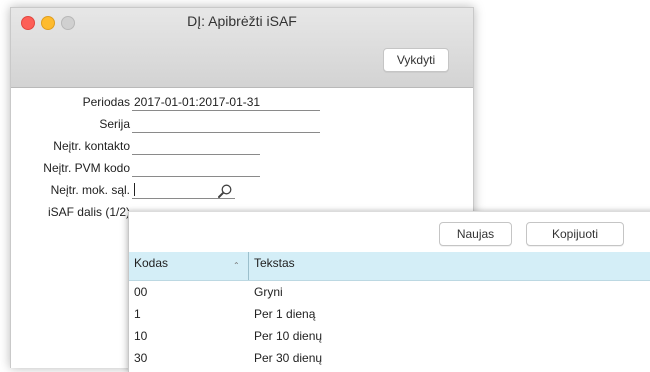 The image size is (650, 372). What do you see at coordinates (475, 234) in the screenshot?
I see `new-button: Naujas` at bounding box center [475, 234].